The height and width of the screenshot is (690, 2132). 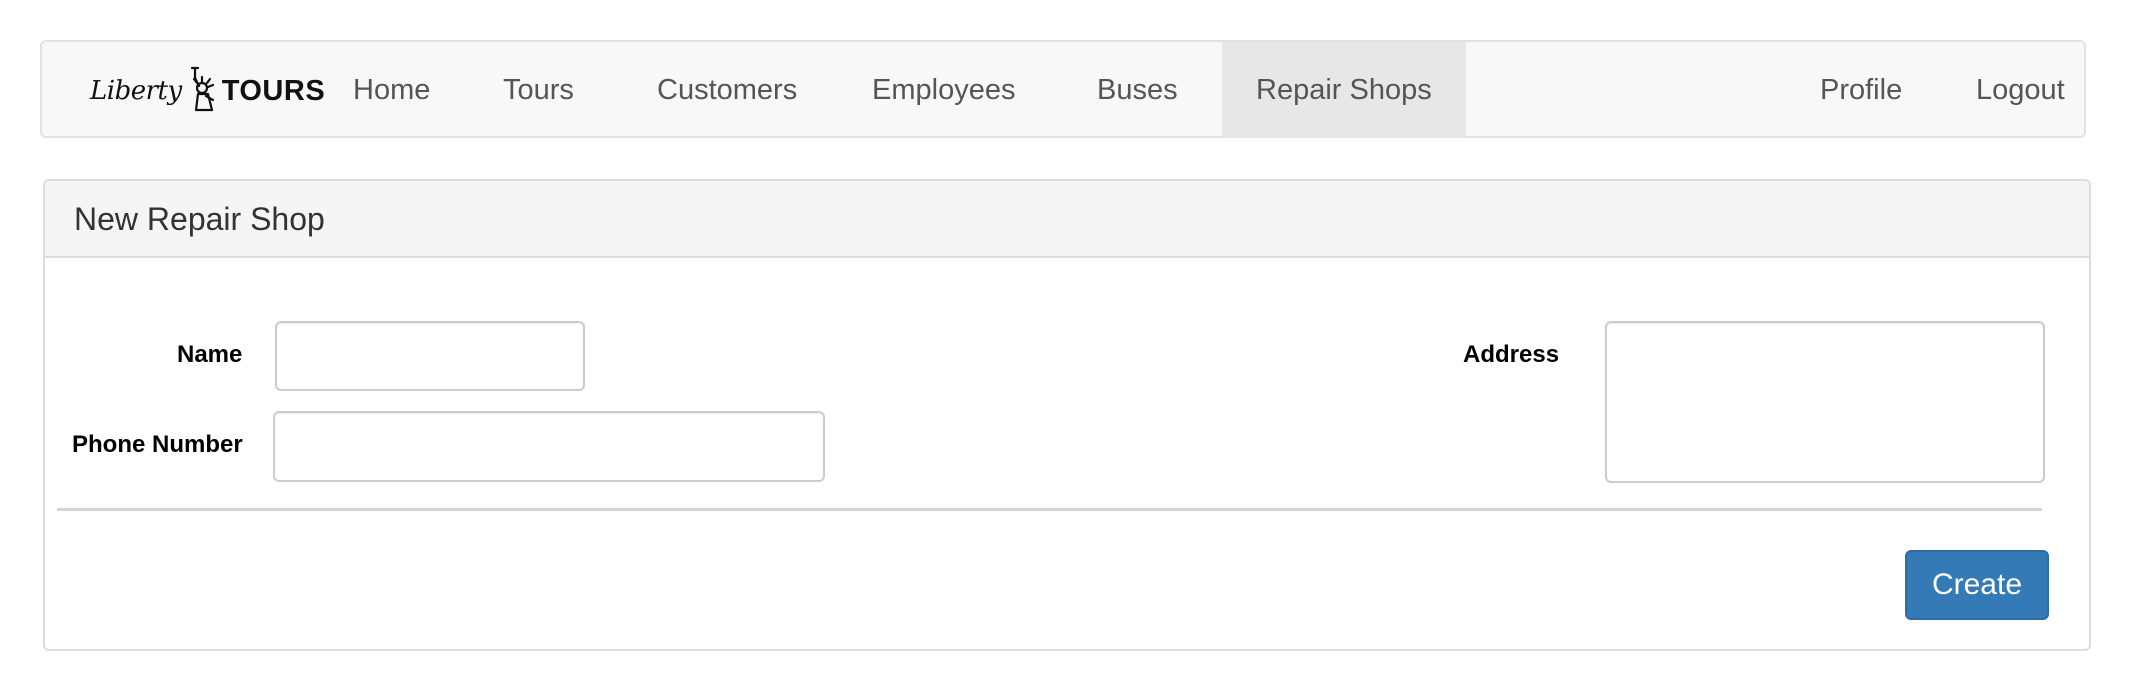 What do you see at coordinates (1861, 90) in the screenshot?
I see `nav-profile: Profile` at bounding box center [1861, 90].